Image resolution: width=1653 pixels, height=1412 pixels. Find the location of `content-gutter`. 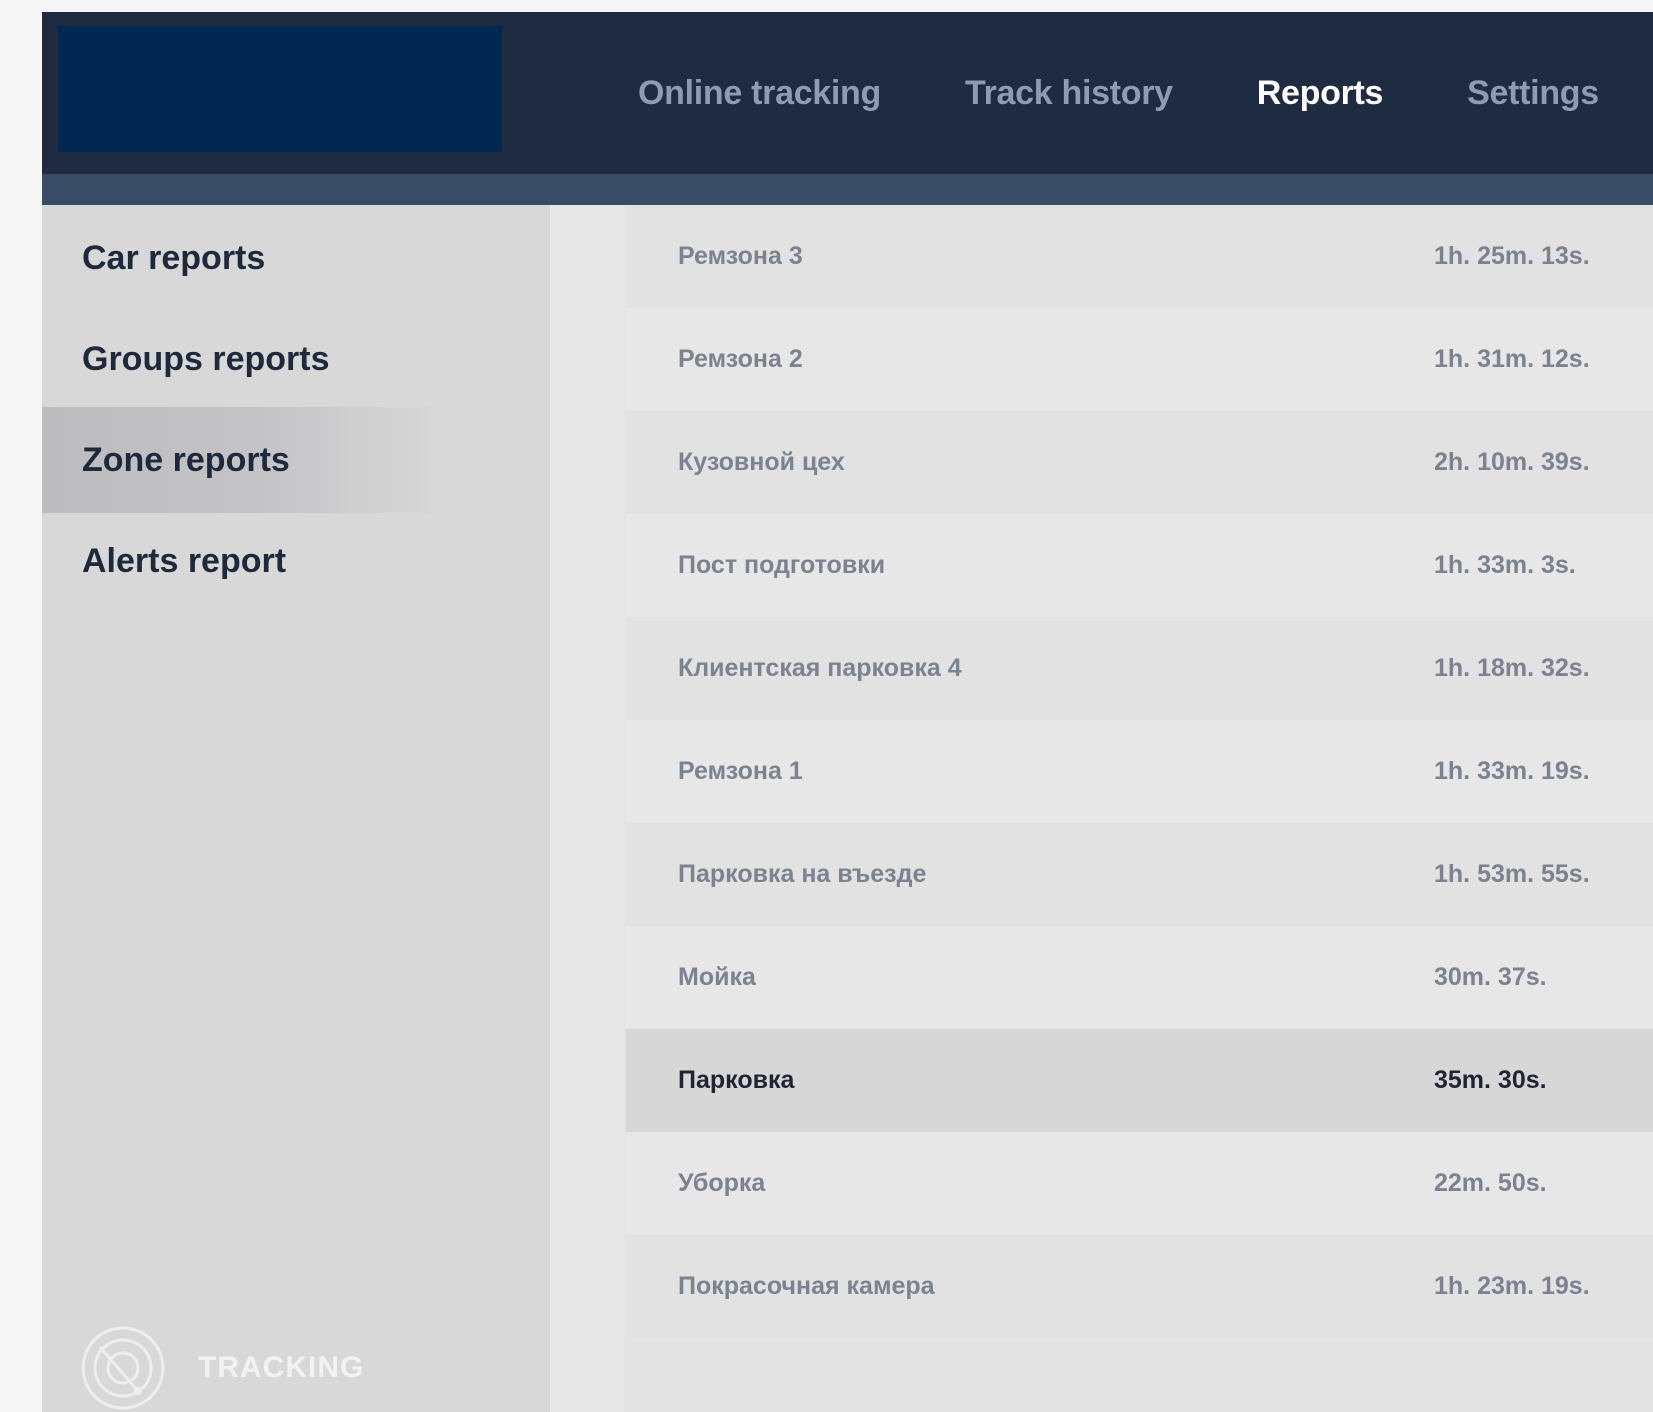

content-gutter is located at coordinates (587, 808).